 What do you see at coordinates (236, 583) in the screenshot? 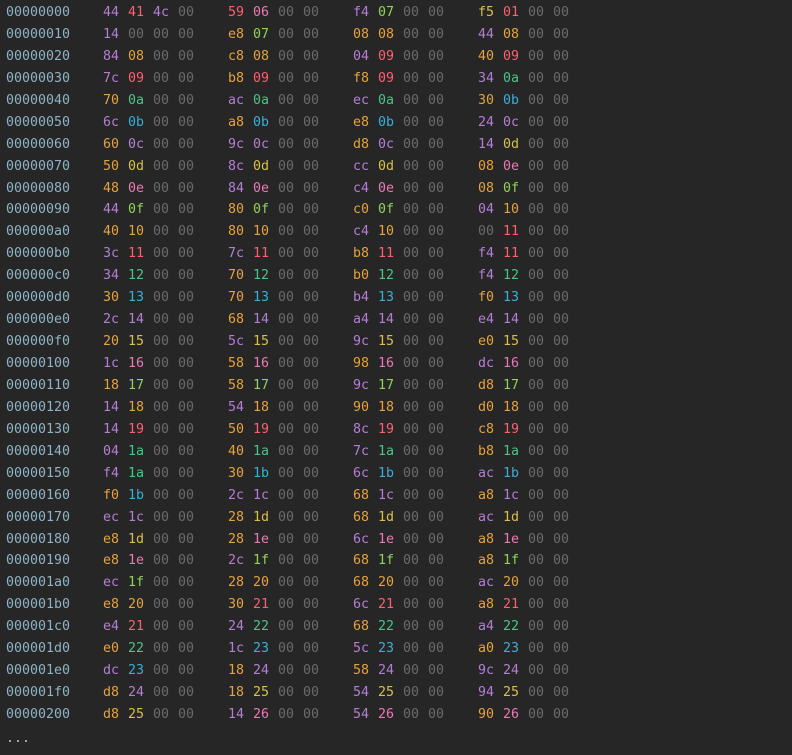
I see `hex-byte: 28` at bounding box center [236, 583].